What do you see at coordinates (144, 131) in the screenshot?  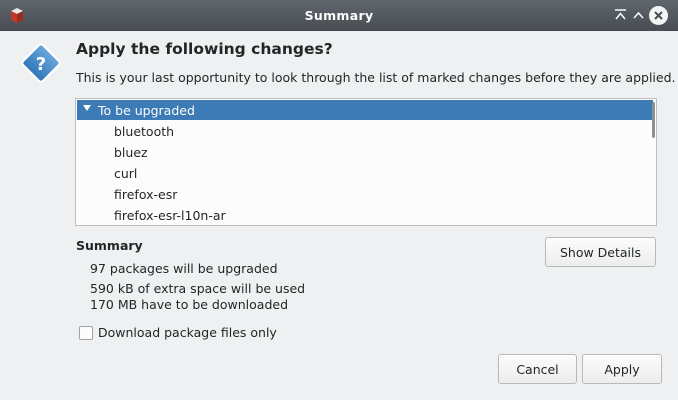 I see `list-item: bluetooth` at bounding box center [144, 131].